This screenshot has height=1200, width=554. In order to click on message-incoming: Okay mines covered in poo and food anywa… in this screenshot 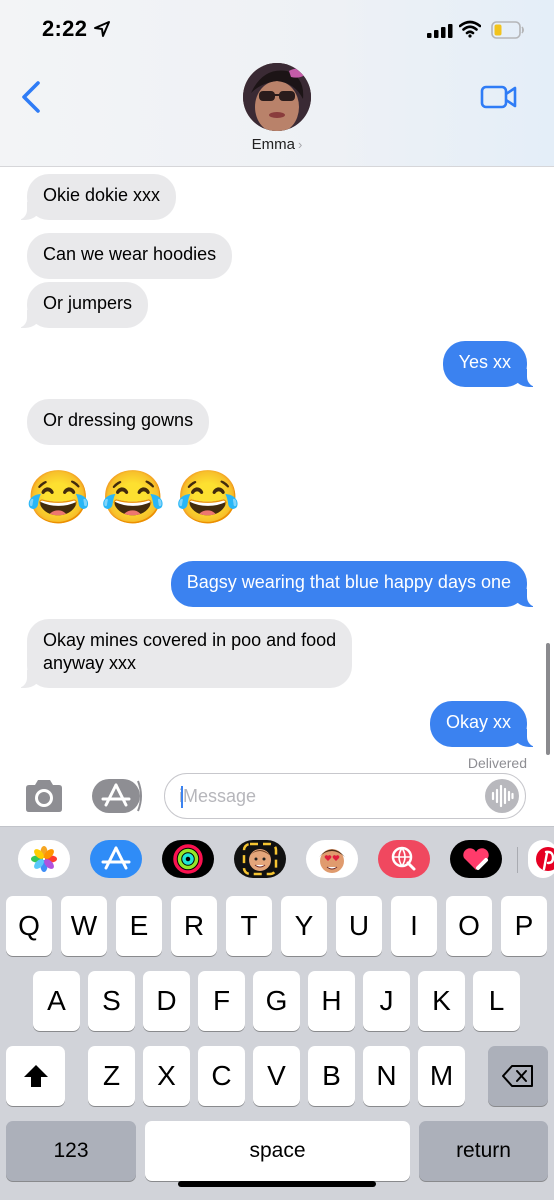, I will do `click(182, 653)`.